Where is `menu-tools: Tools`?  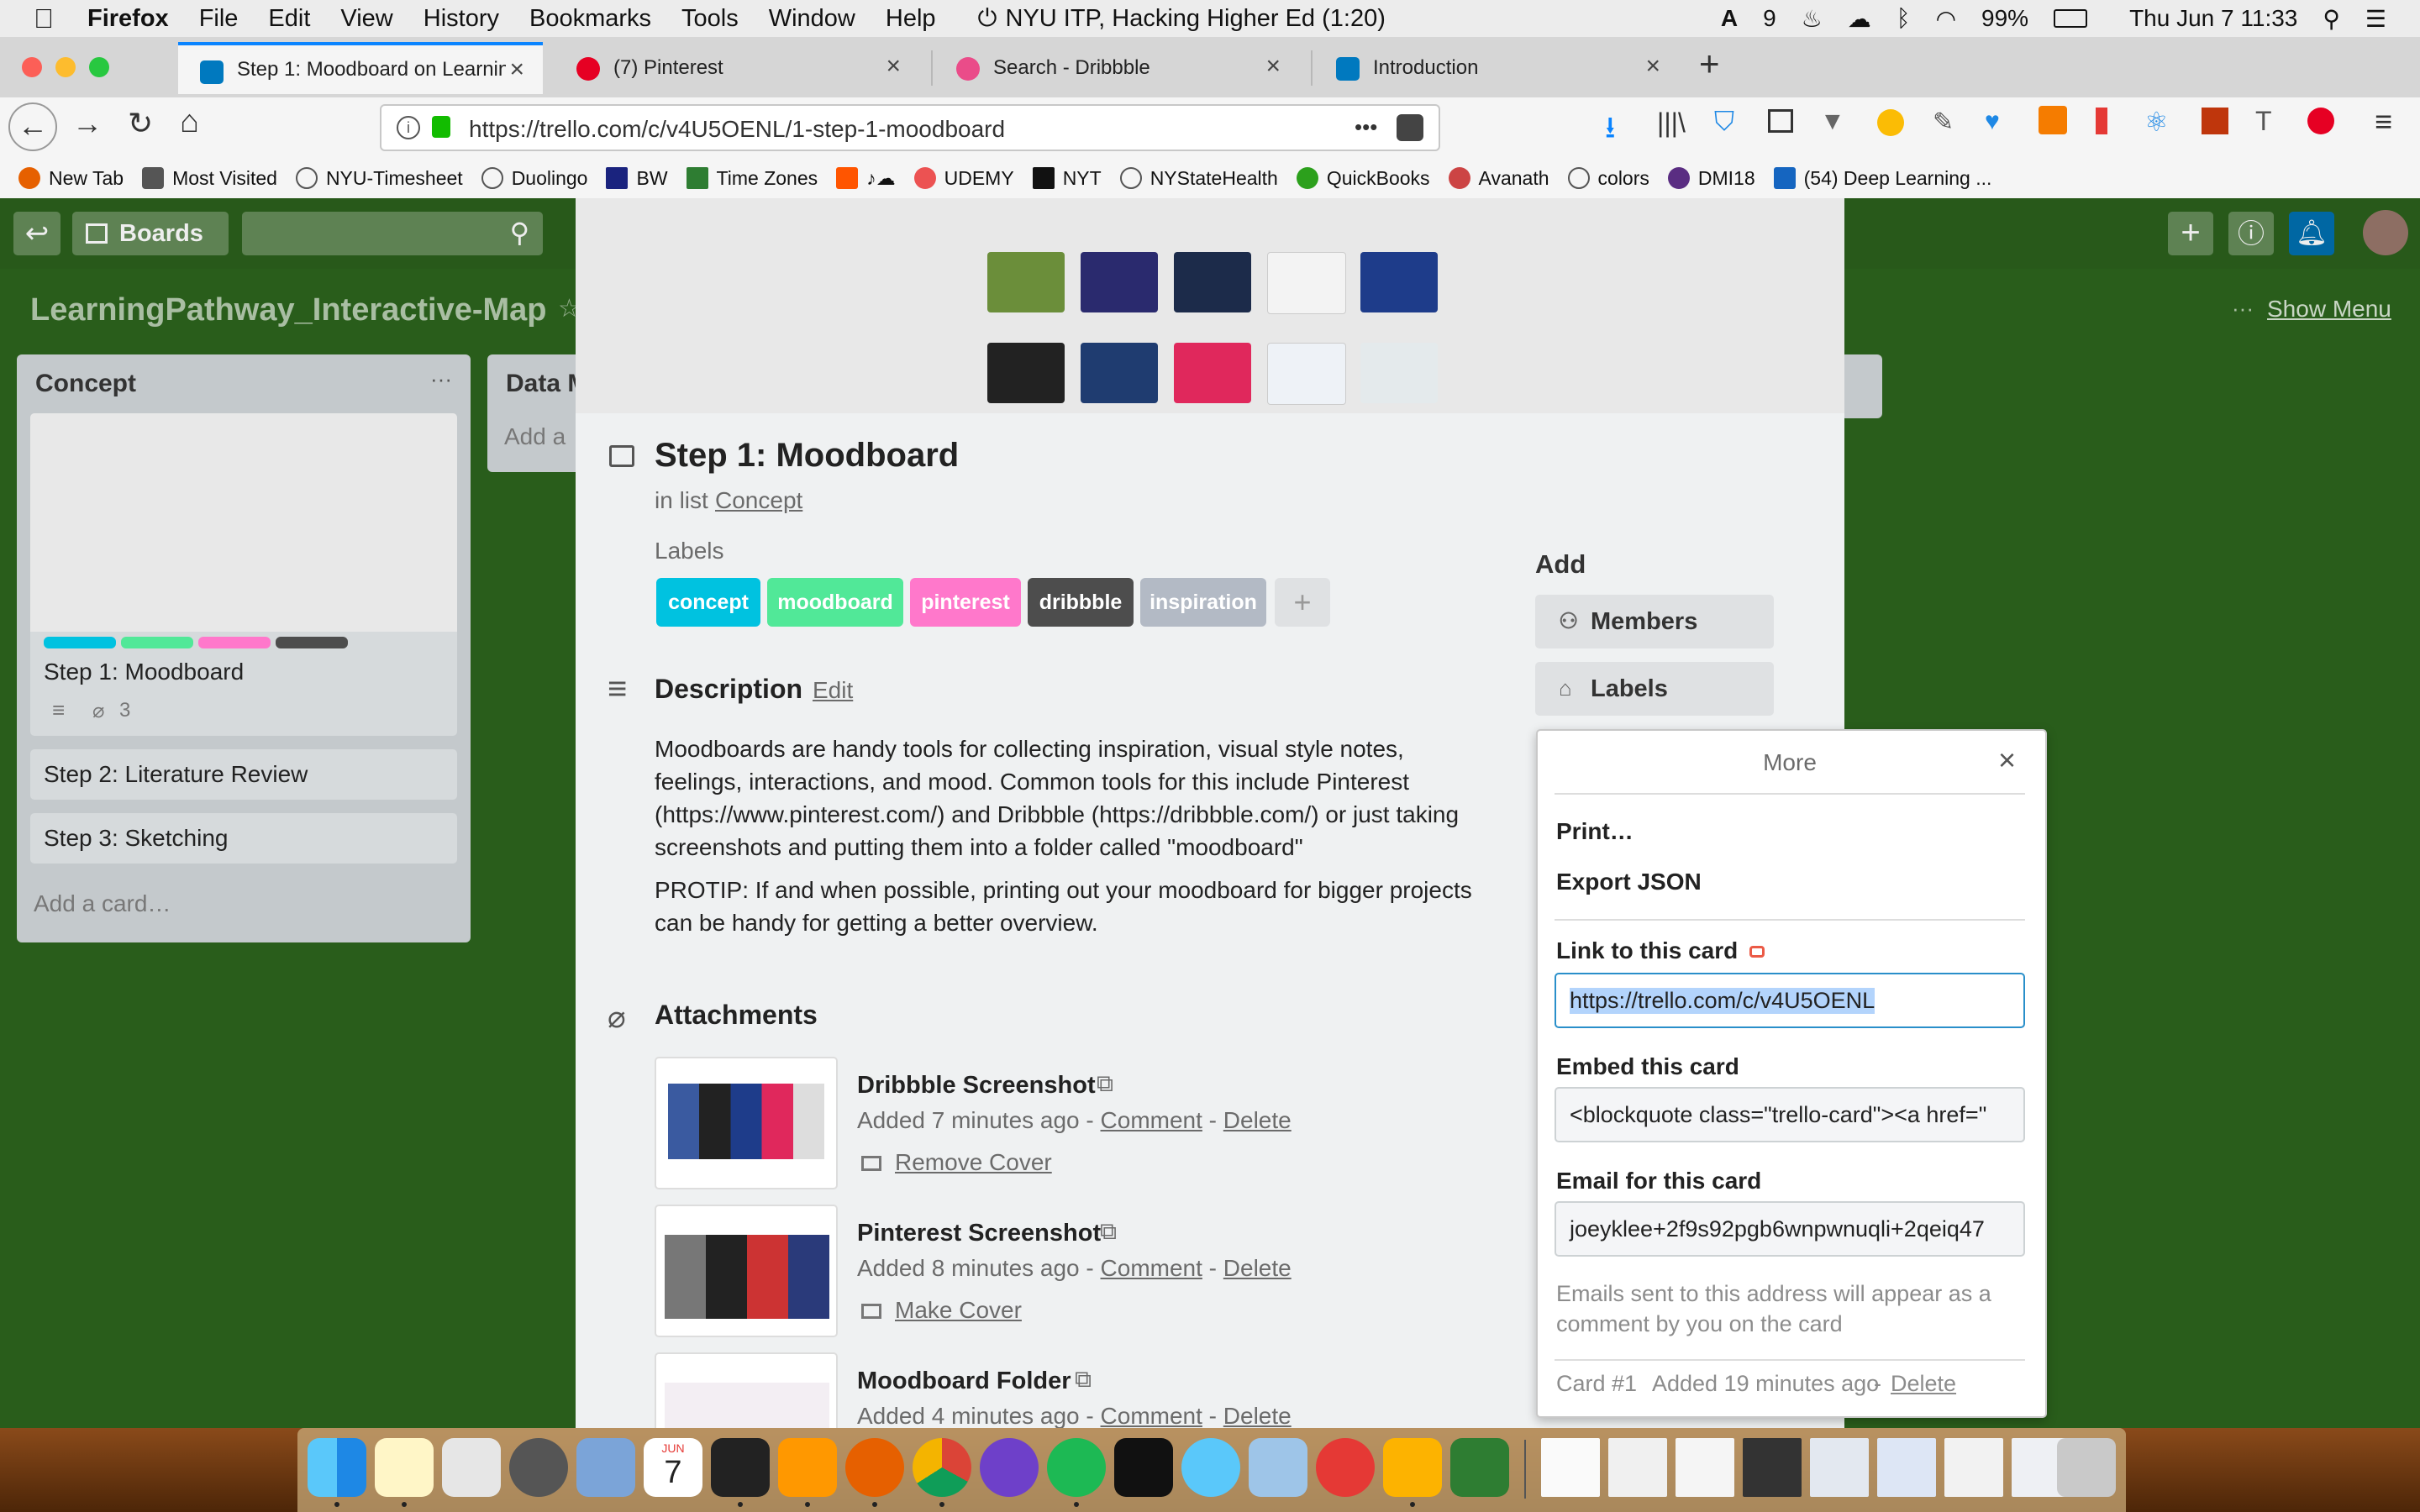 menu-tools: Tools is located at coordinates (710, 19).